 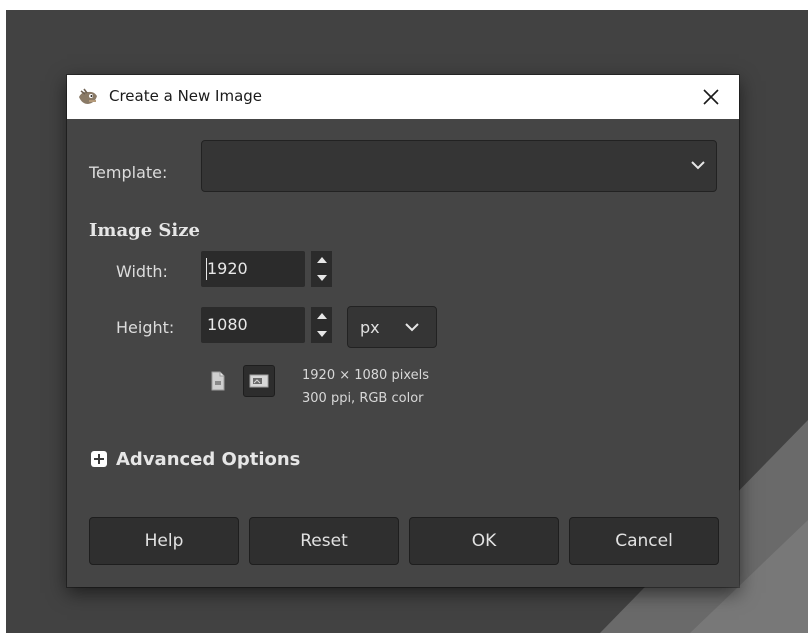 I want to click on gimp-wilber-icon, so click(x=88, y=96).